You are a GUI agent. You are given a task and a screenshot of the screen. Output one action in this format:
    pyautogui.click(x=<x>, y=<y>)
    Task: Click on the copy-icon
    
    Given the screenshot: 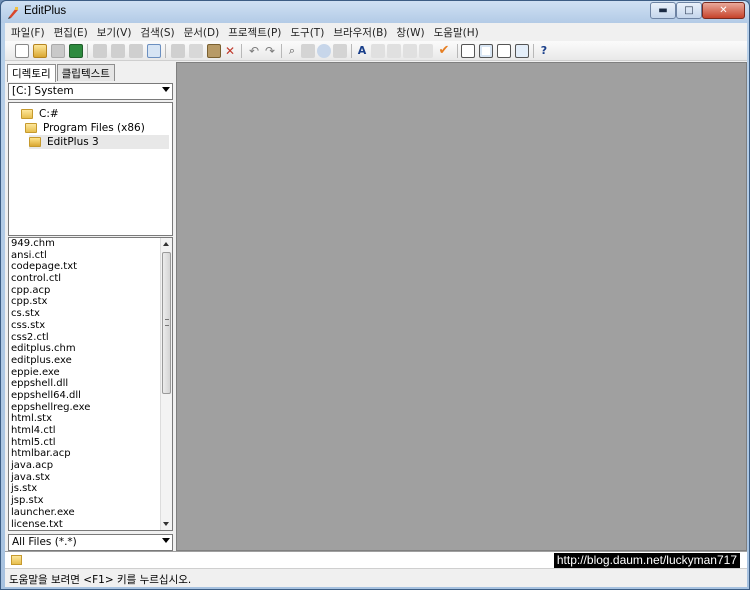 What is the action you would take?
    pyautogui.click(x=196, y=51)
    